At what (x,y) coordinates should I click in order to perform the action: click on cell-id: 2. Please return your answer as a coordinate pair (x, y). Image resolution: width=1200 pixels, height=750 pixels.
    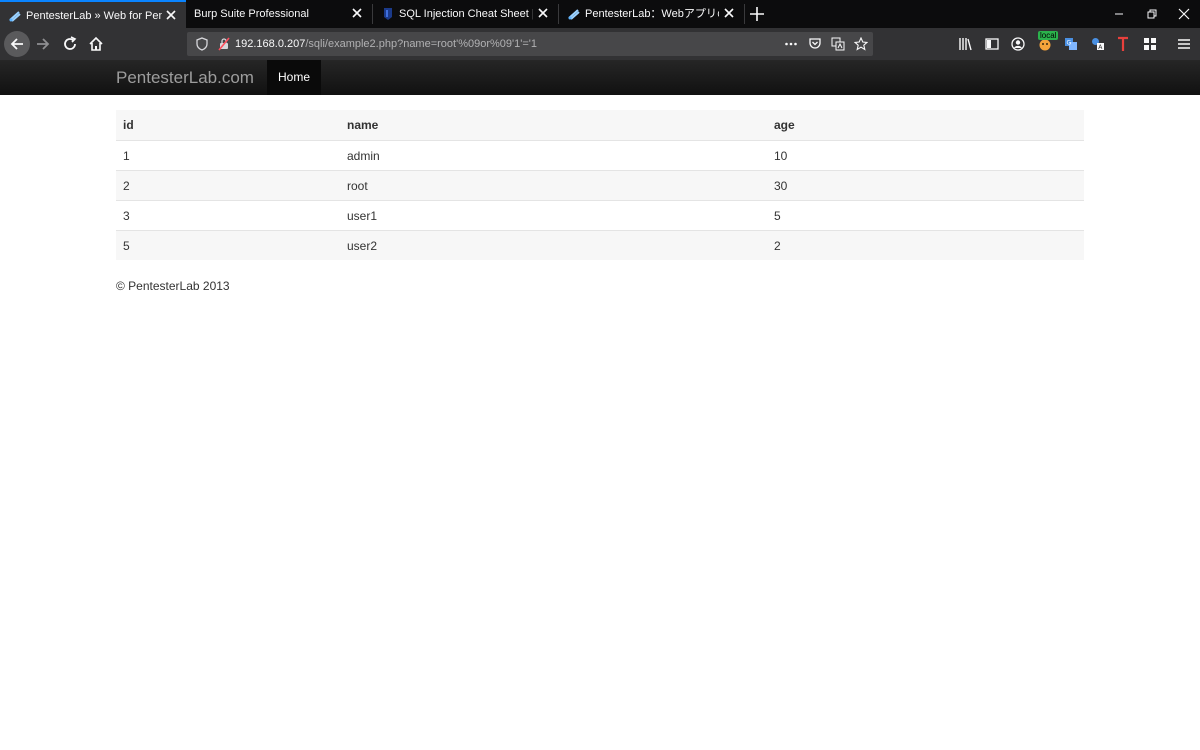
    Looking at the image, I should click on (126, 186).